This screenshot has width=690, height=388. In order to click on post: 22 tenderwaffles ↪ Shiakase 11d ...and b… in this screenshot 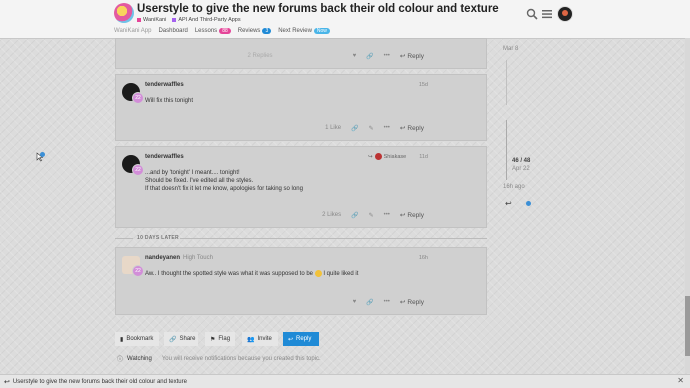, I will do `click(301, 187)`.